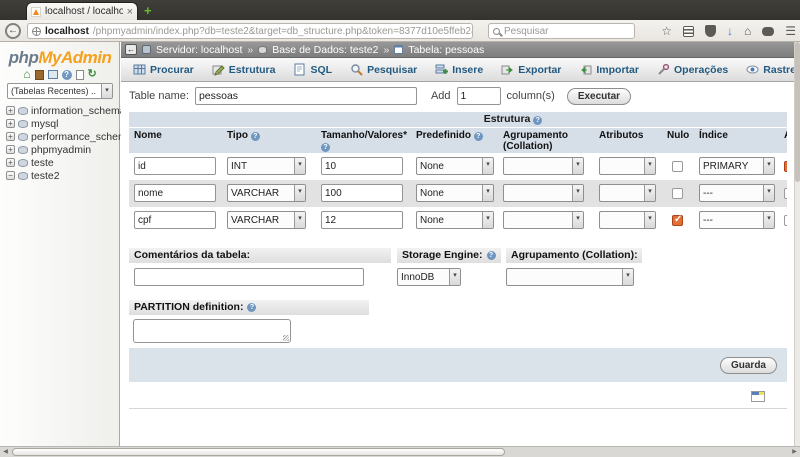 This screenshot has width=800, height=457. What do you see at coordinates (266, 166) in the screenshot?
I see `type-select: INT ▾` at bounding box center [266, 166].